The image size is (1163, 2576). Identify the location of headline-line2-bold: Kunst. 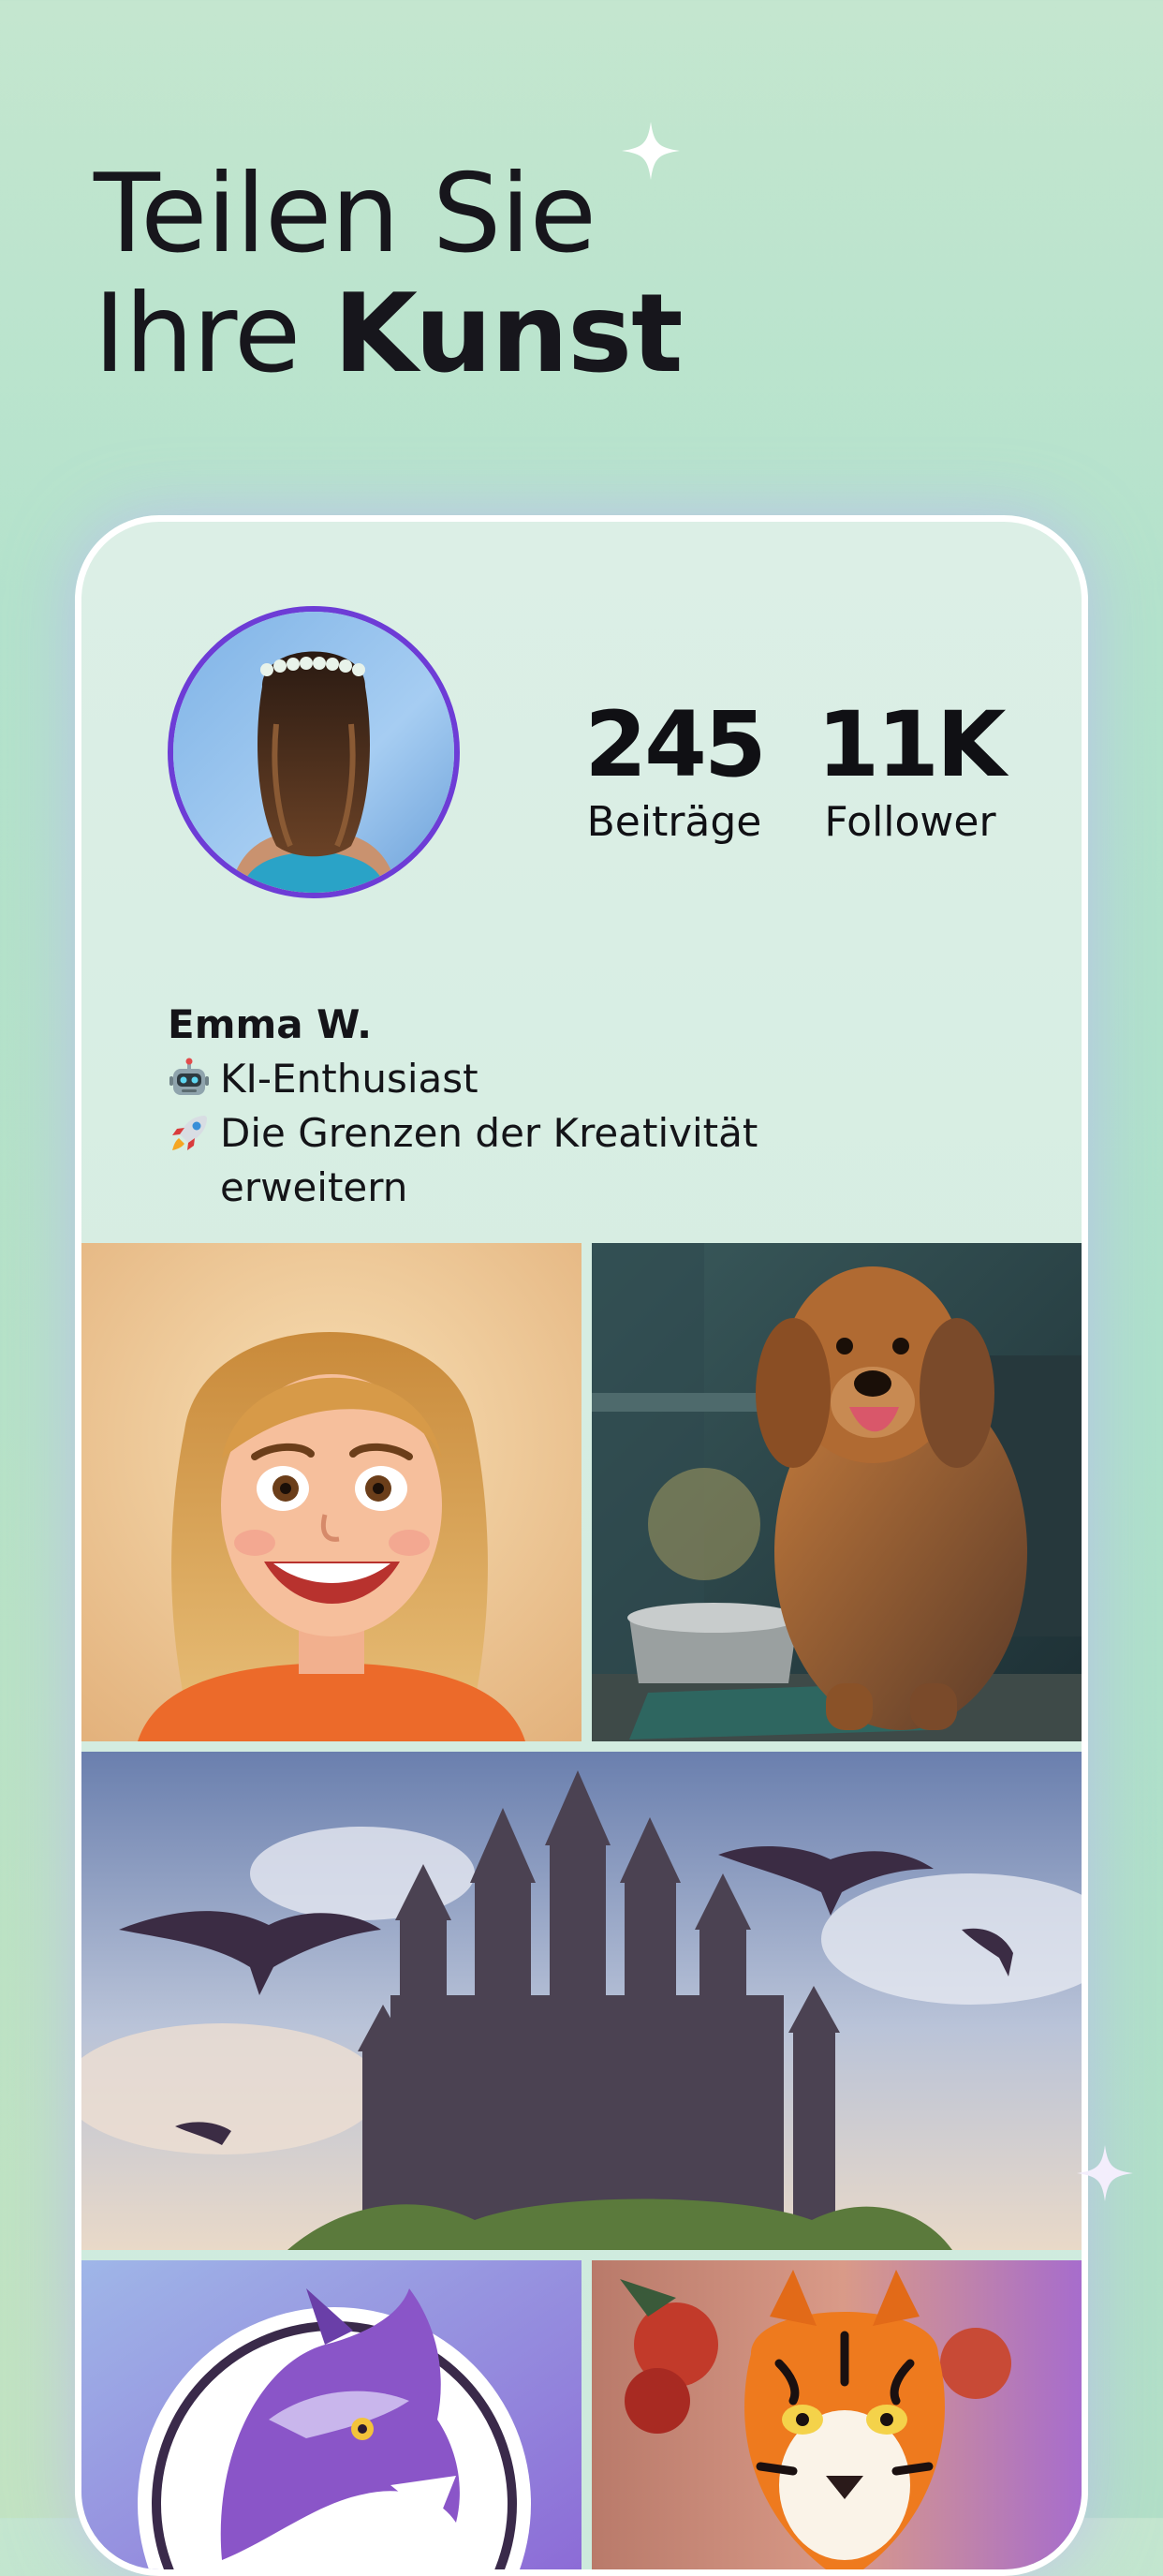
(509, 334).